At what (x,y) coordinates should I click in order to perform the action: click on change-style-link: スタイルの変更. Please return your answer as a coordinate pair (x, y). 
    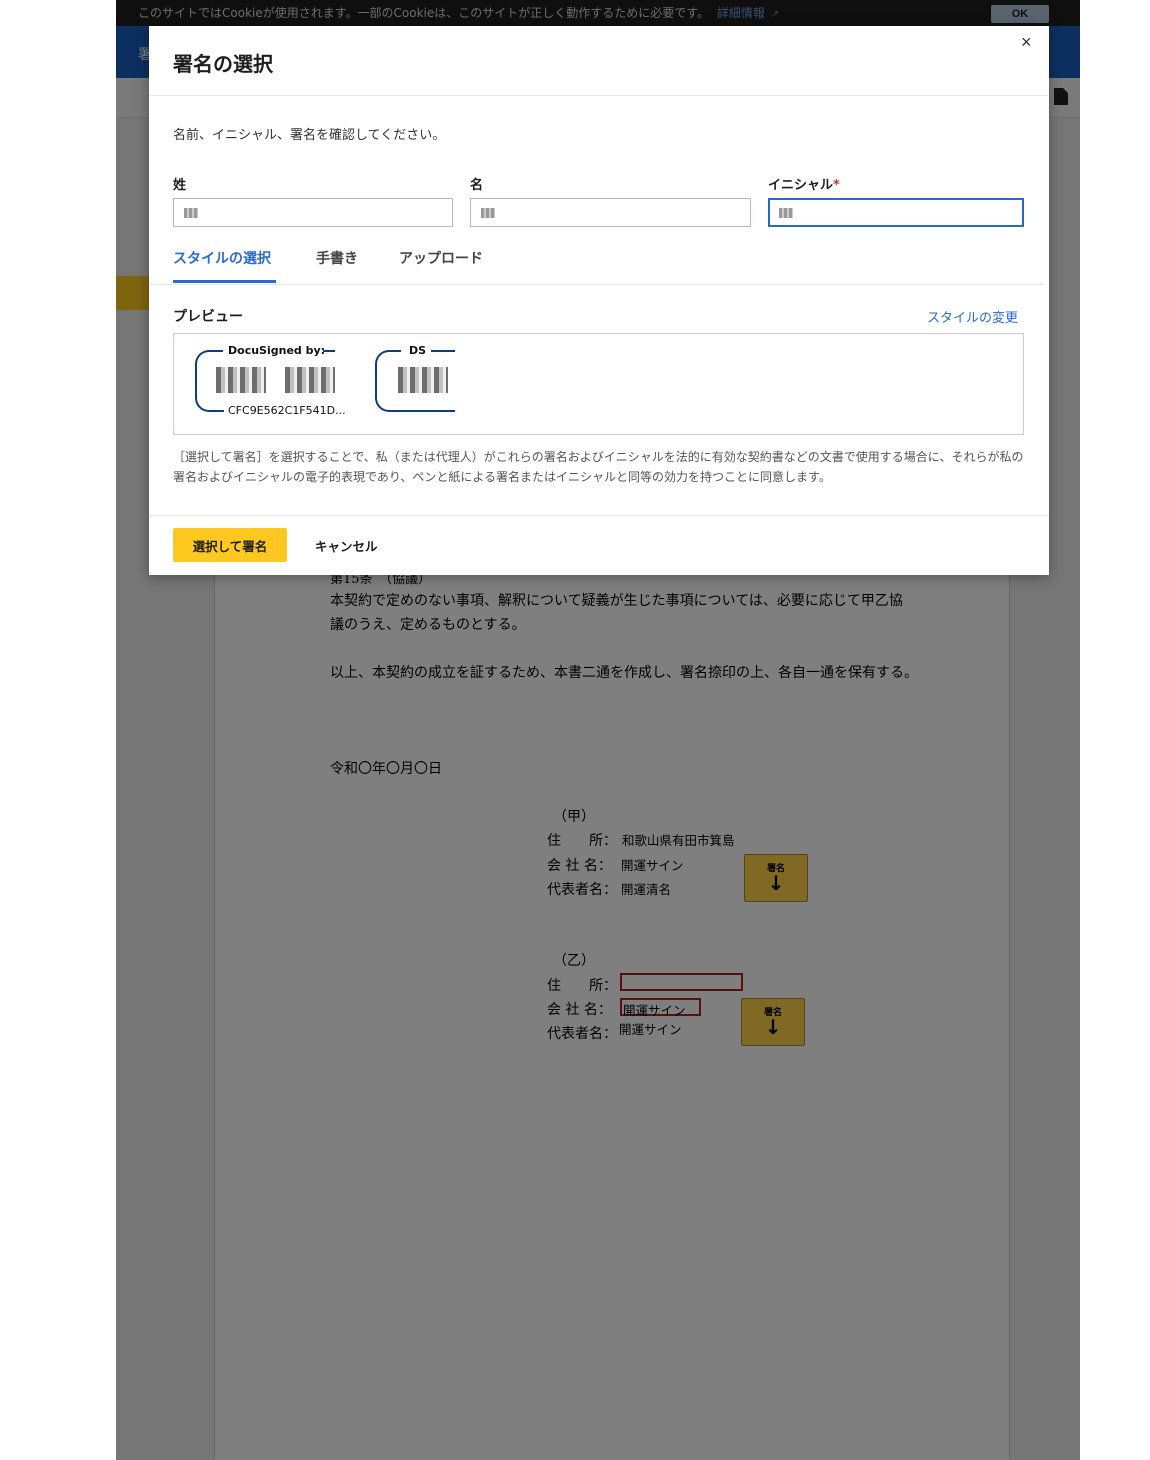
    Looking at the image, I should click on (972, 316).